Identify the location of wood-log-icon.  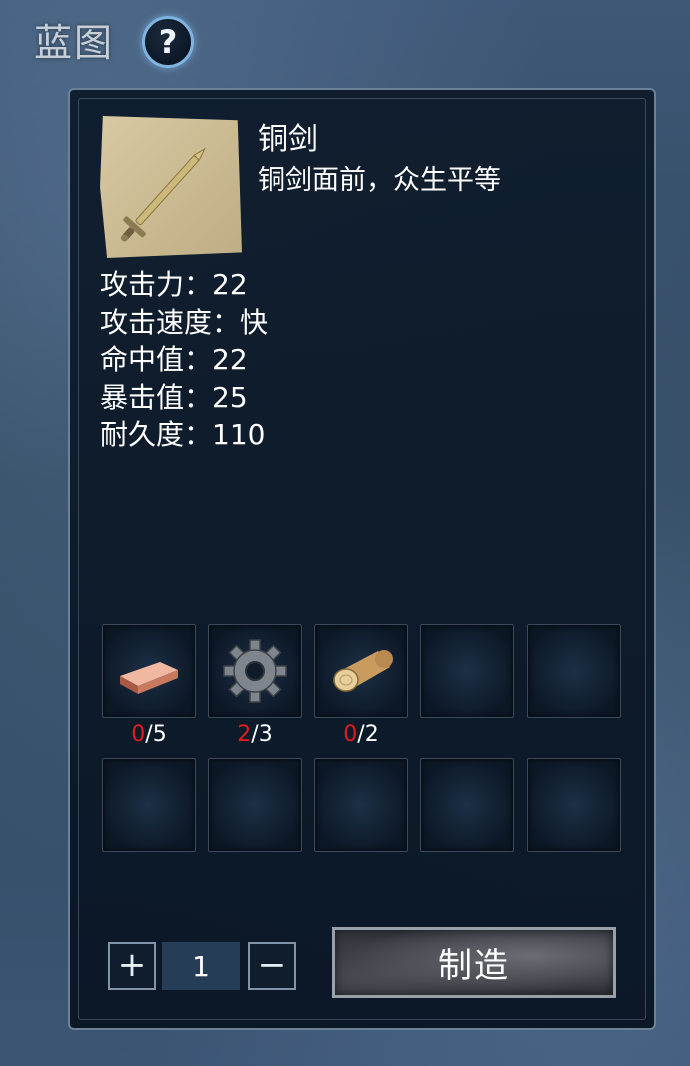
(363, 671).